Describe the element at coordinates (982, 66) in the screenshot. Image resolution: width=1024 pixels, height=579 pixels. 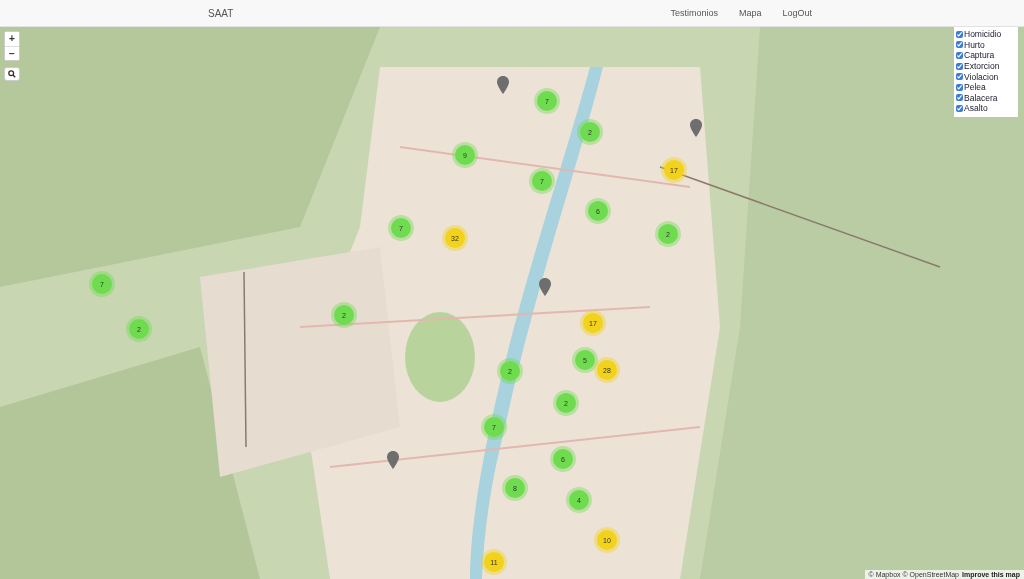
I see `layer-label: Extorcion` at that location.